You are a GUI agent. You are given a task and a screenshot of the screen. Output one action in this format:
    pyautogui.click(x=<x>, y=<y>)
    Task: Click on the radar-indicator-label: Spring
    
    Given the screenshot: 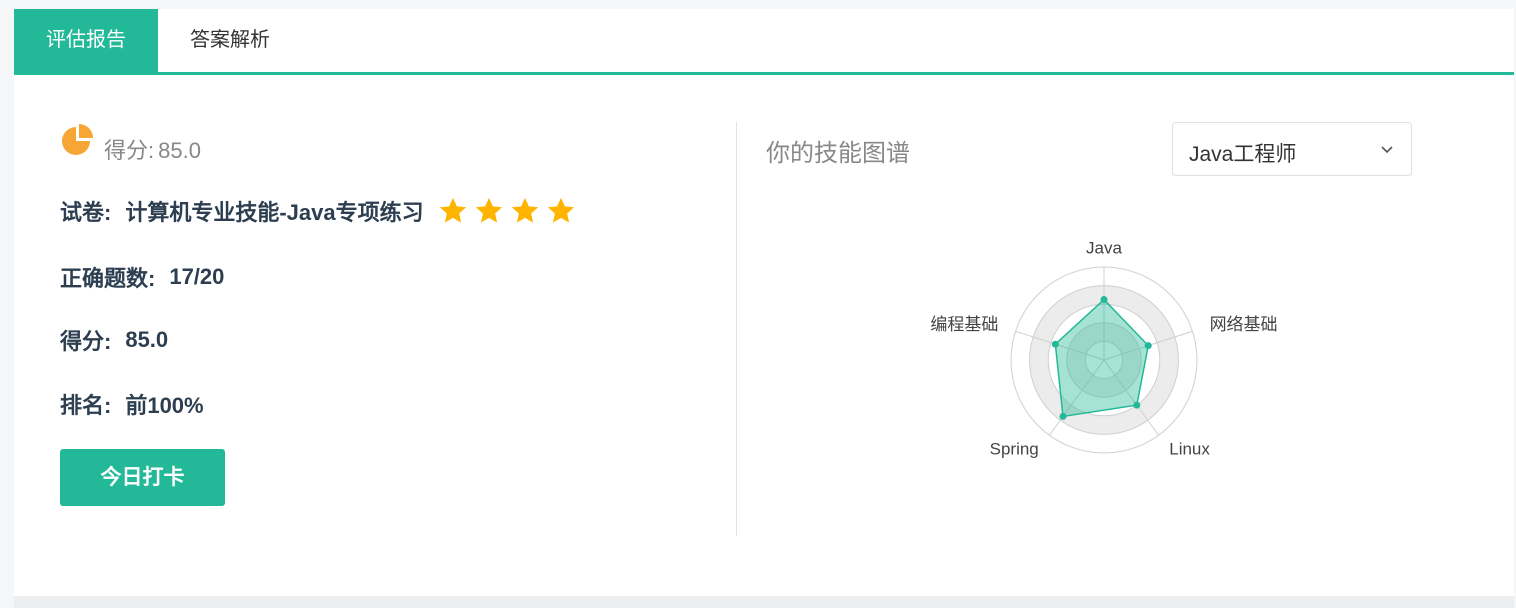 What is the action you would take?
    pyautogui.click(x=1014, y=448)
    